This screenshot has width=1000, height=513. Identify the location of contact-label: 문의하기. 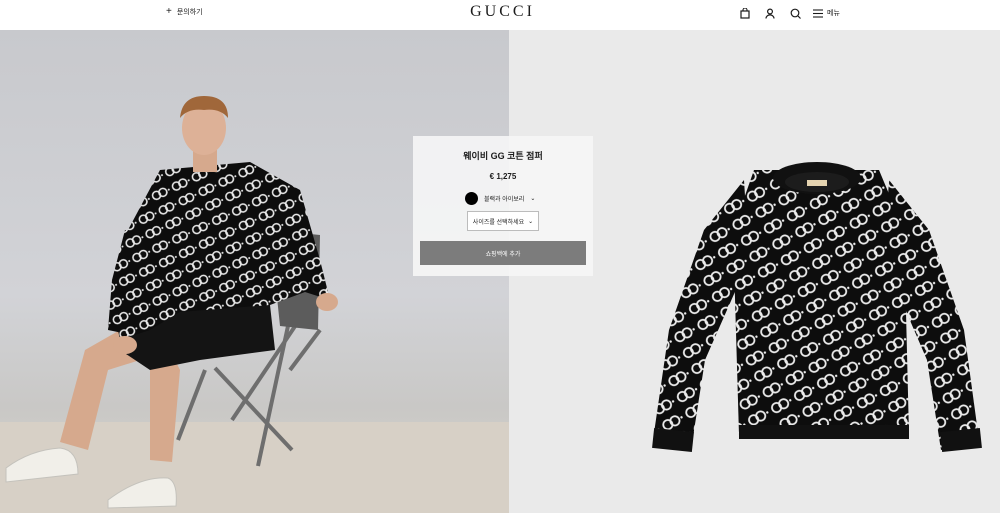
(189, 12).